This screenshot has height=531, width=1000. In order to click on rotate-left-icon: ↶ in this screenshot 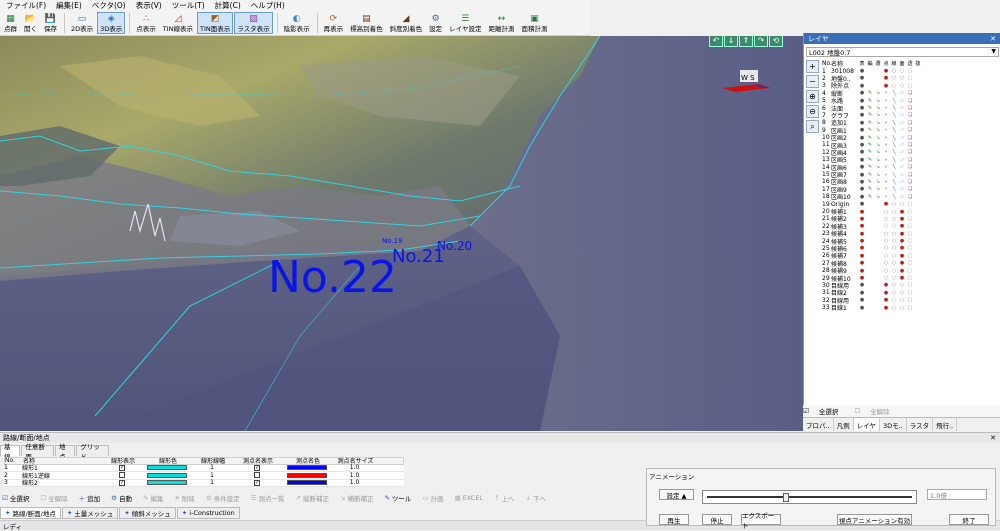, I will do `click(716, 41)`.